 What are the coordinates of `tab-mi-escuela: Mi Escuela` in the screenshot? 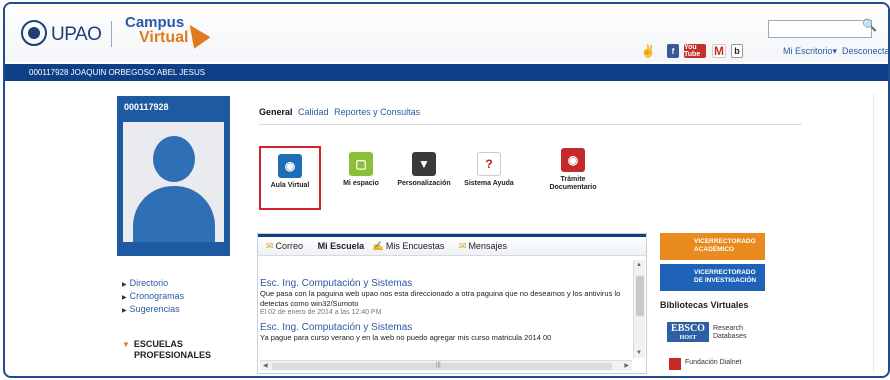 It's located at (341, 246).